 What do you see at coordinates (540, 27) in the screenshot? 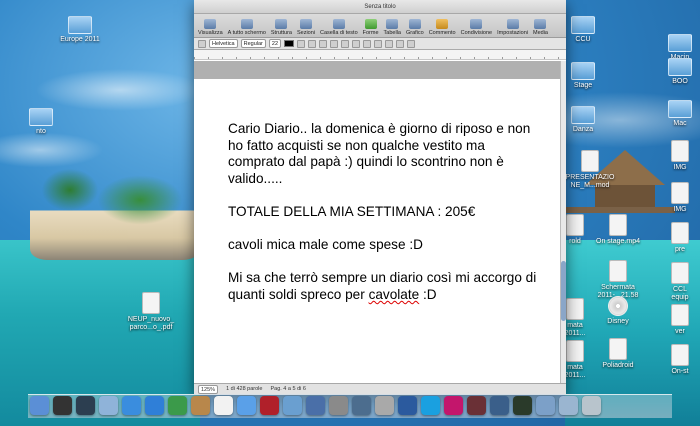
I see `toolbar-media-button: Media` at bounding box center [540, 27].